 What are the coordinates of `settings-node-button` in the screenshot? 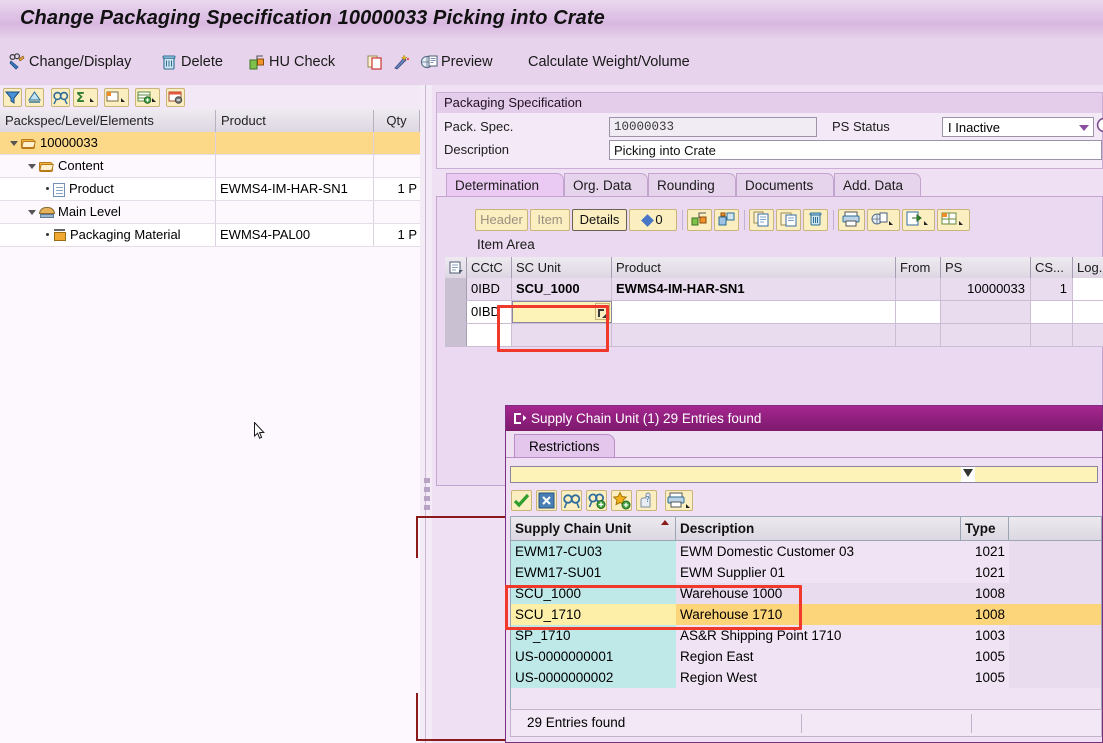 It's located at (726, 220).